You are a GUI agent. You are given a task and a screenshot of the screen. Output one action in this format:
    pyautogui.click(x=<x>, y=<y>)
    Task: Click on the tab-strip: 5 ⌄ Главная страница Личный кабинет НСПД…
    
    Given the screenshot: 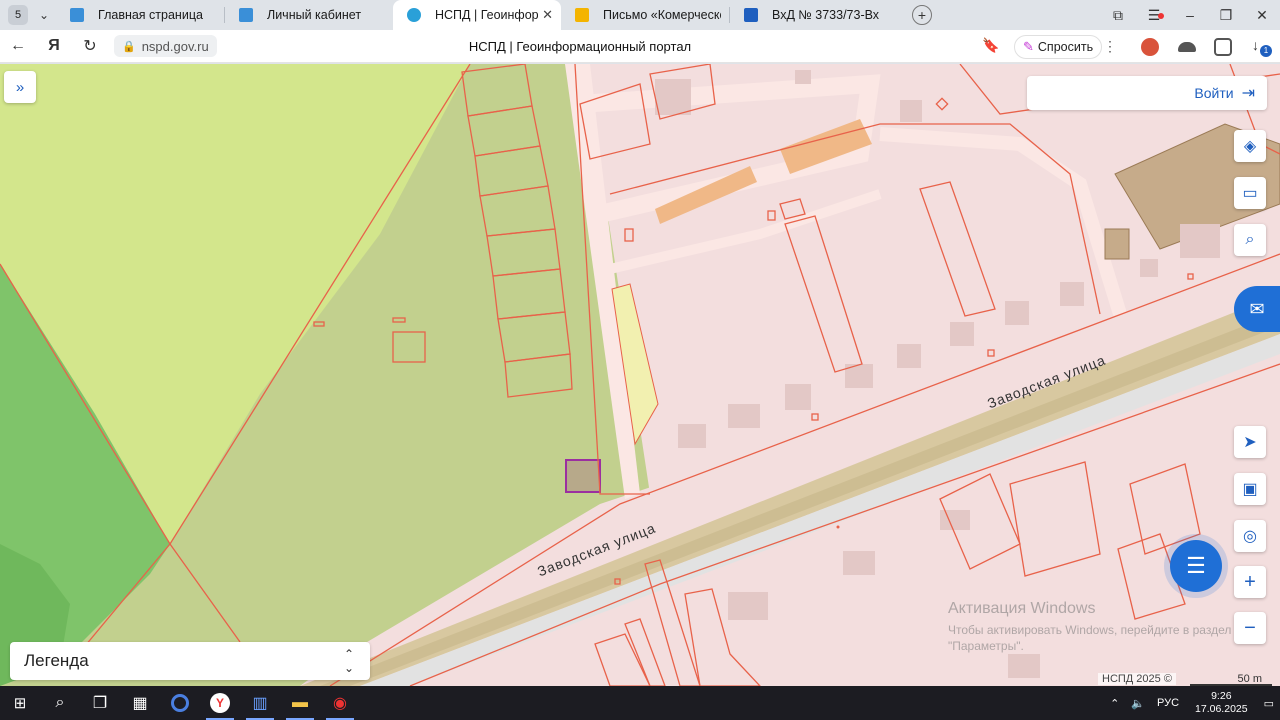 What is the action you would take?
    pyautogui.click(x=640, y=15)
    